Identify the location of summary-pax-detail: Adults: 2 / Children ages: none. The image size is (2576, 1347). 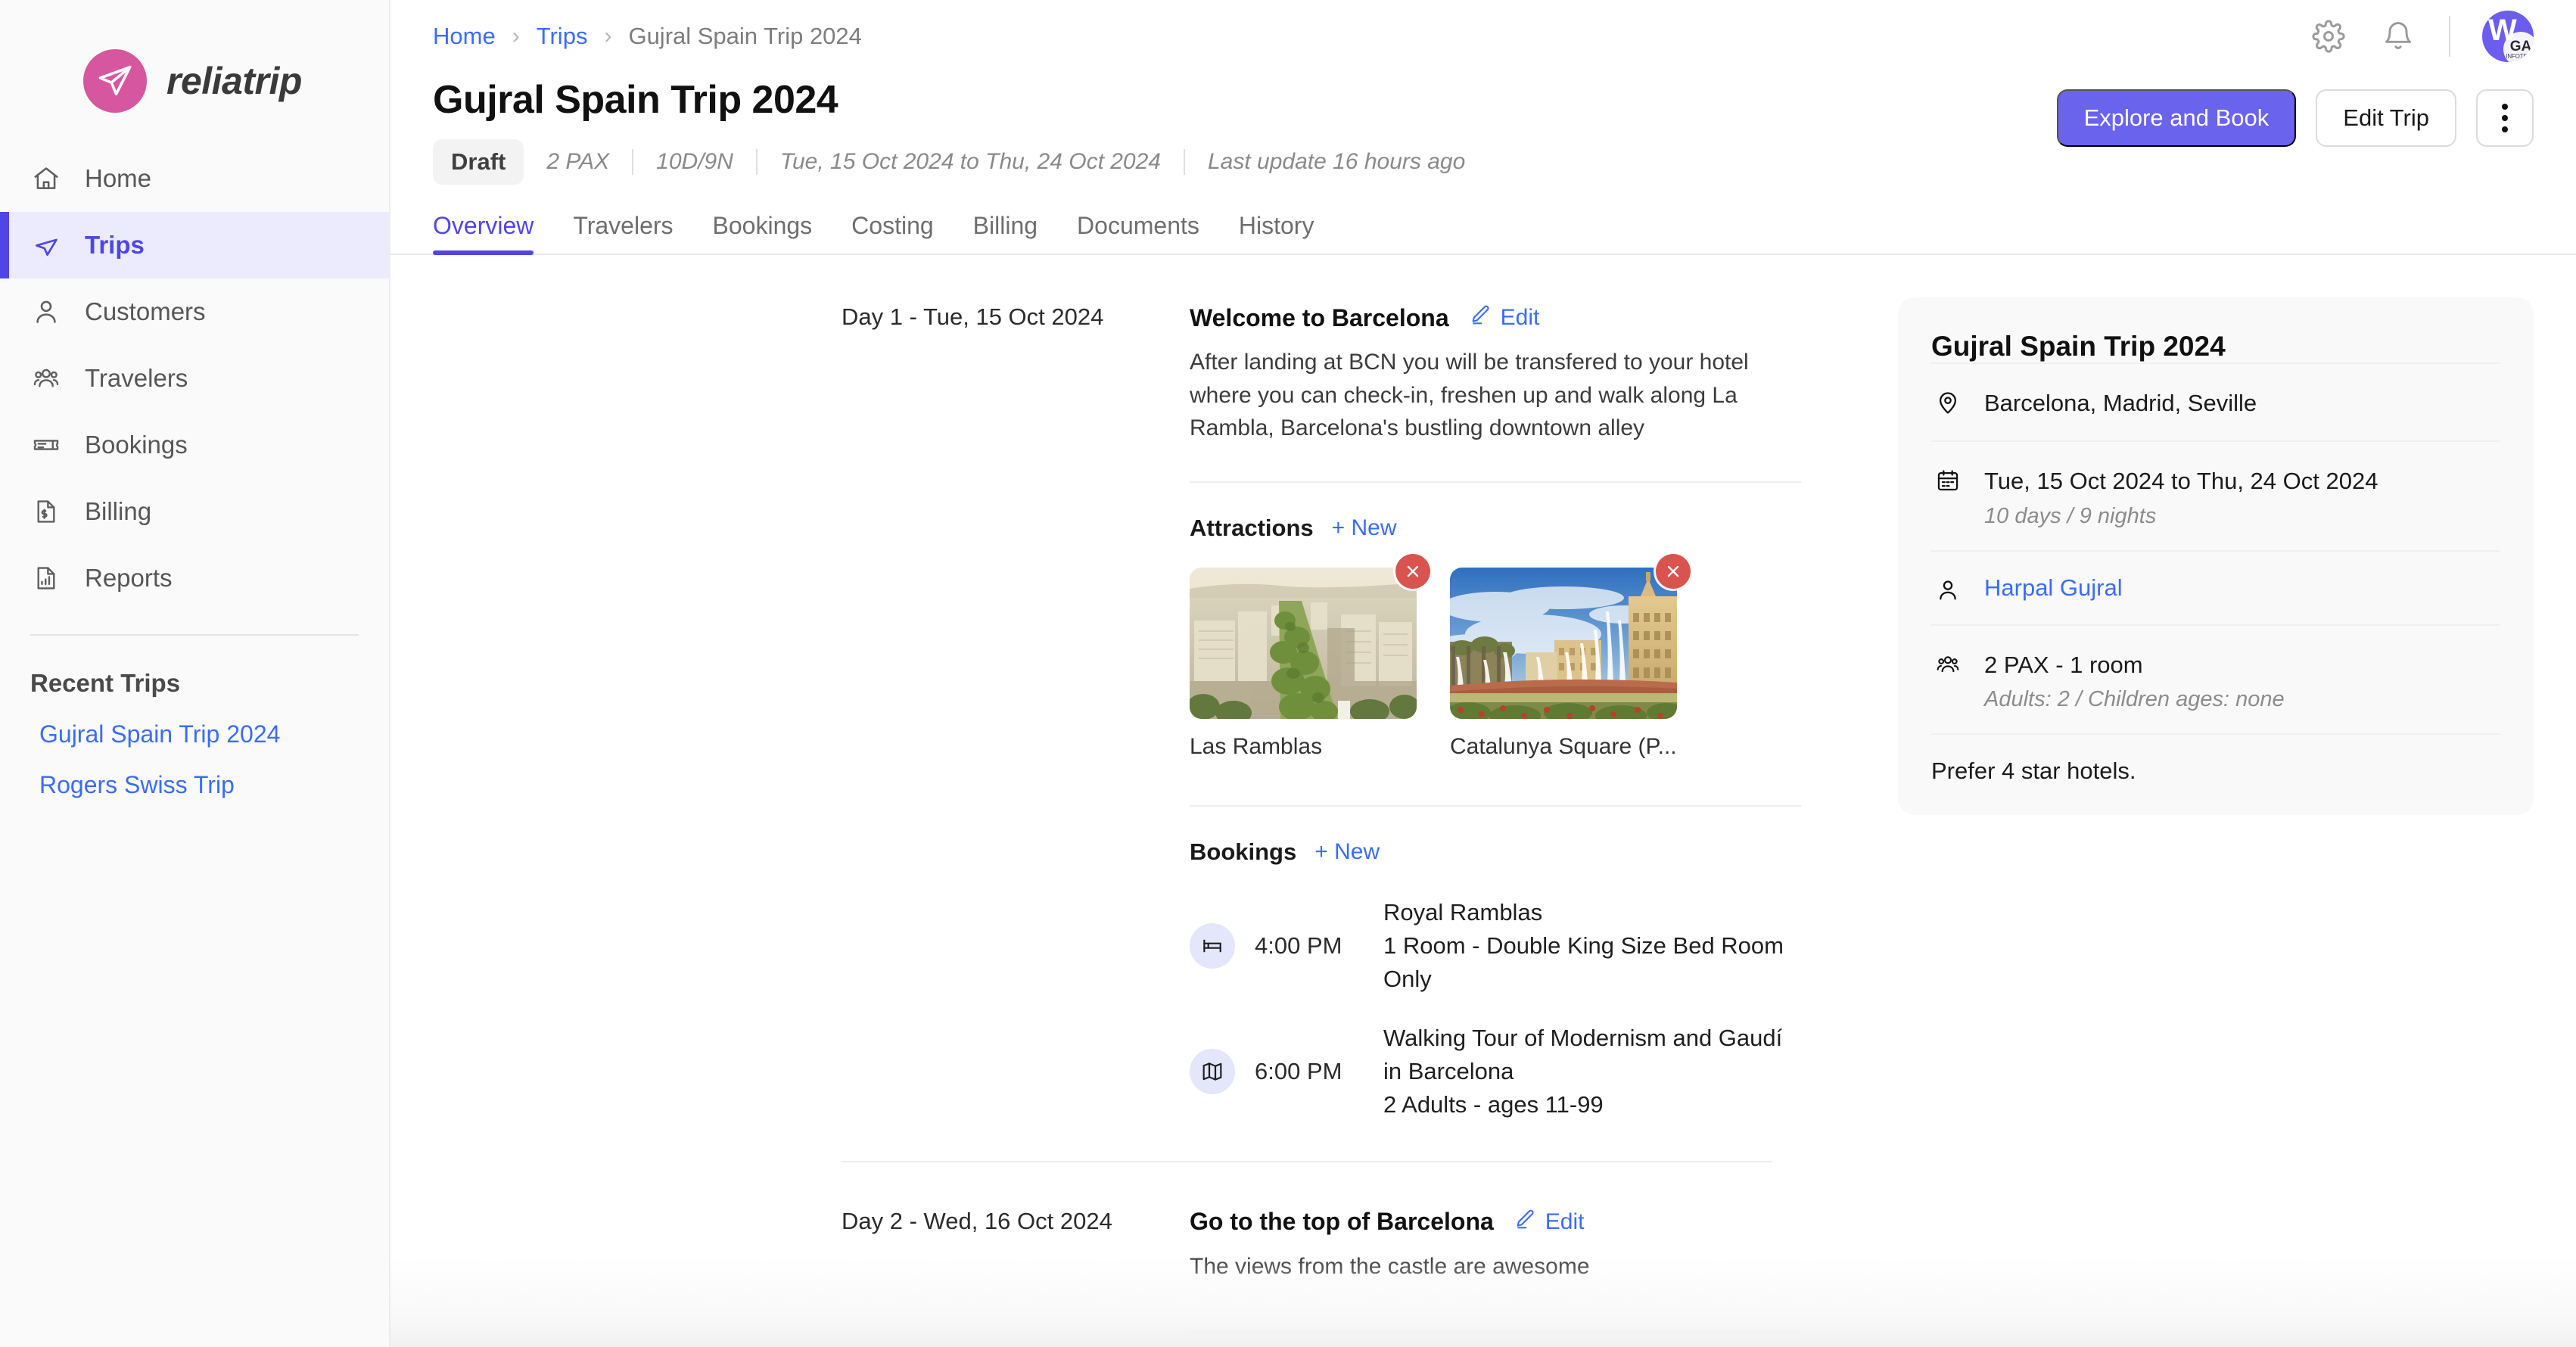
(2134, 699).